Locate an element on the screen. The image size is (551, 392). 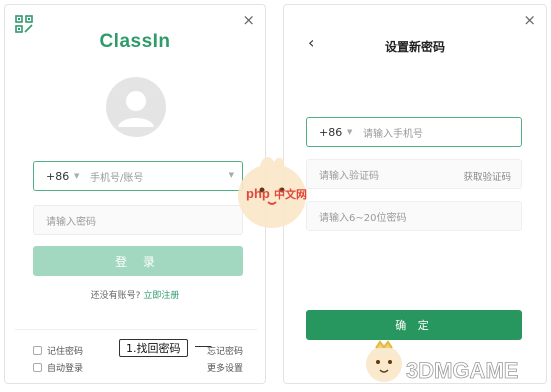
classin-logo: ClassIn is located at coordinates (135, 41).